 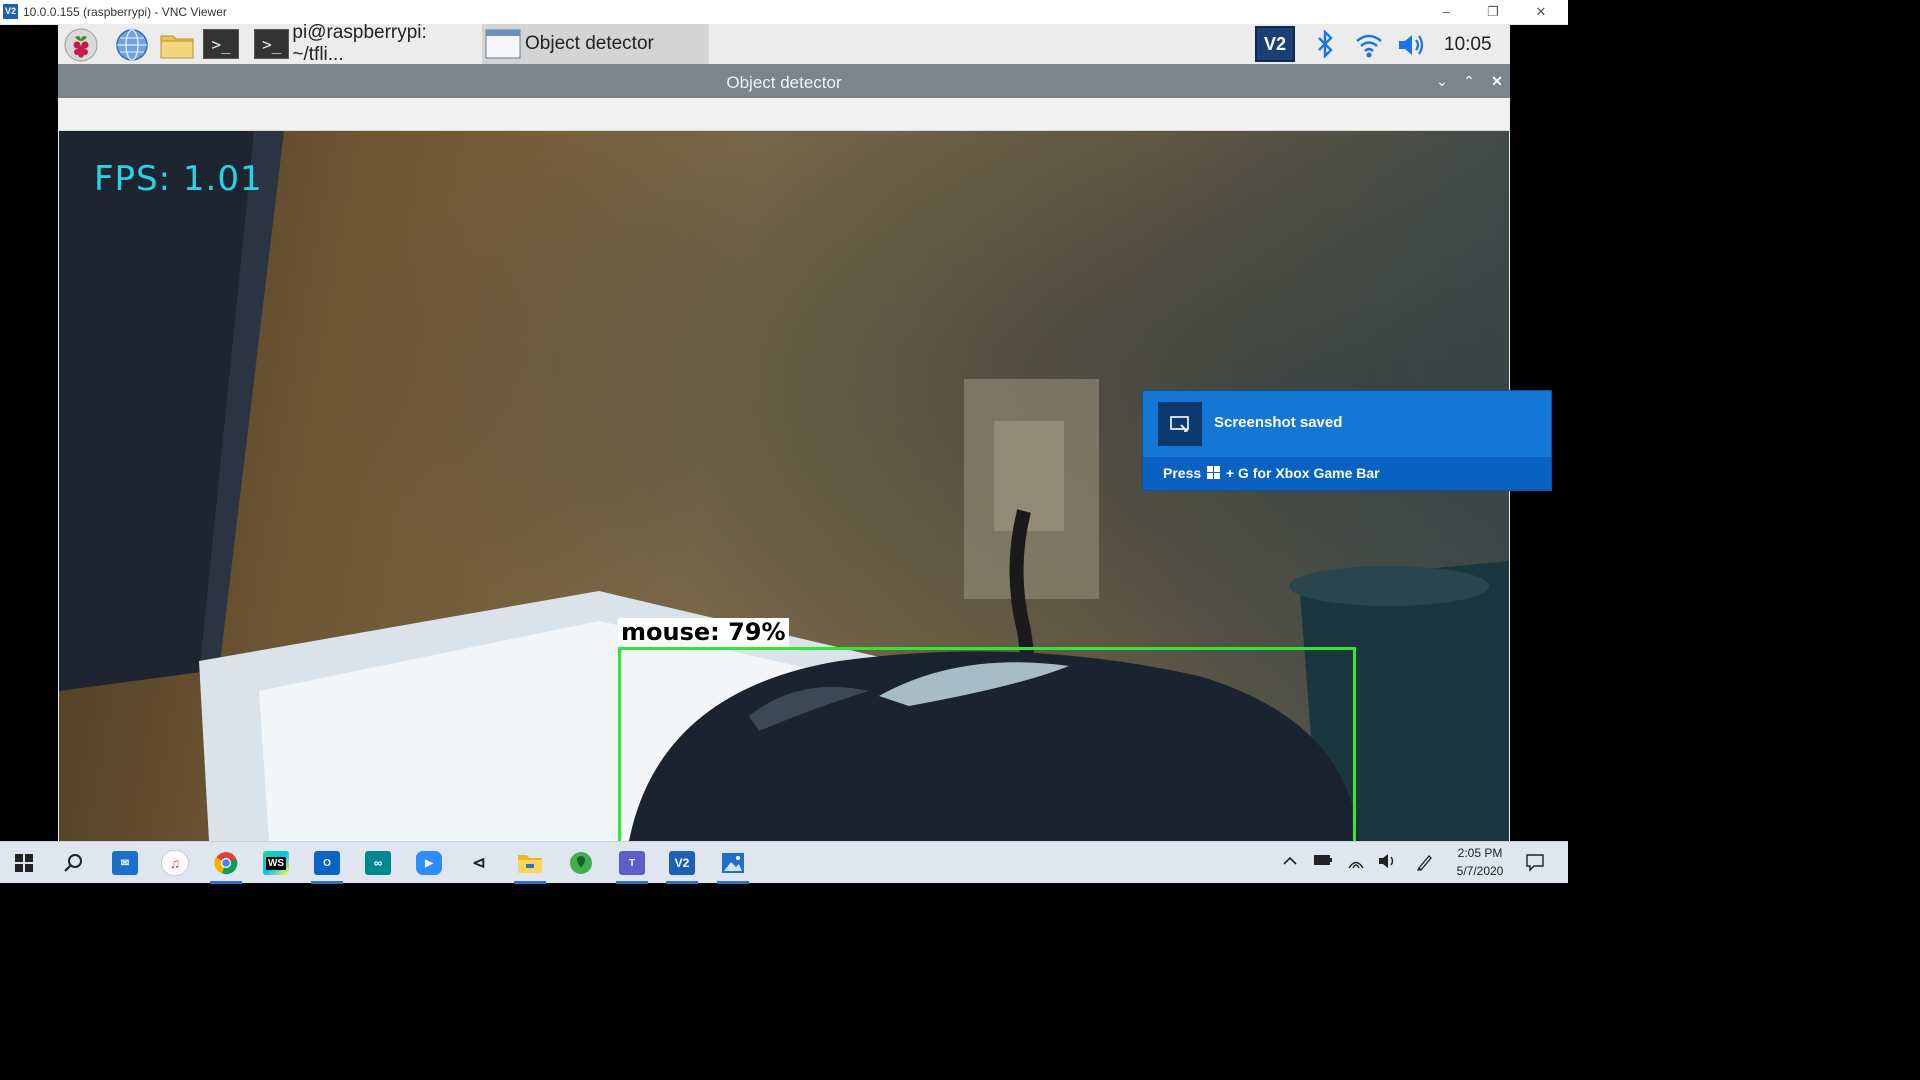 I want to click on visual-studio-app: ⊲, so click(x=479, y=863).